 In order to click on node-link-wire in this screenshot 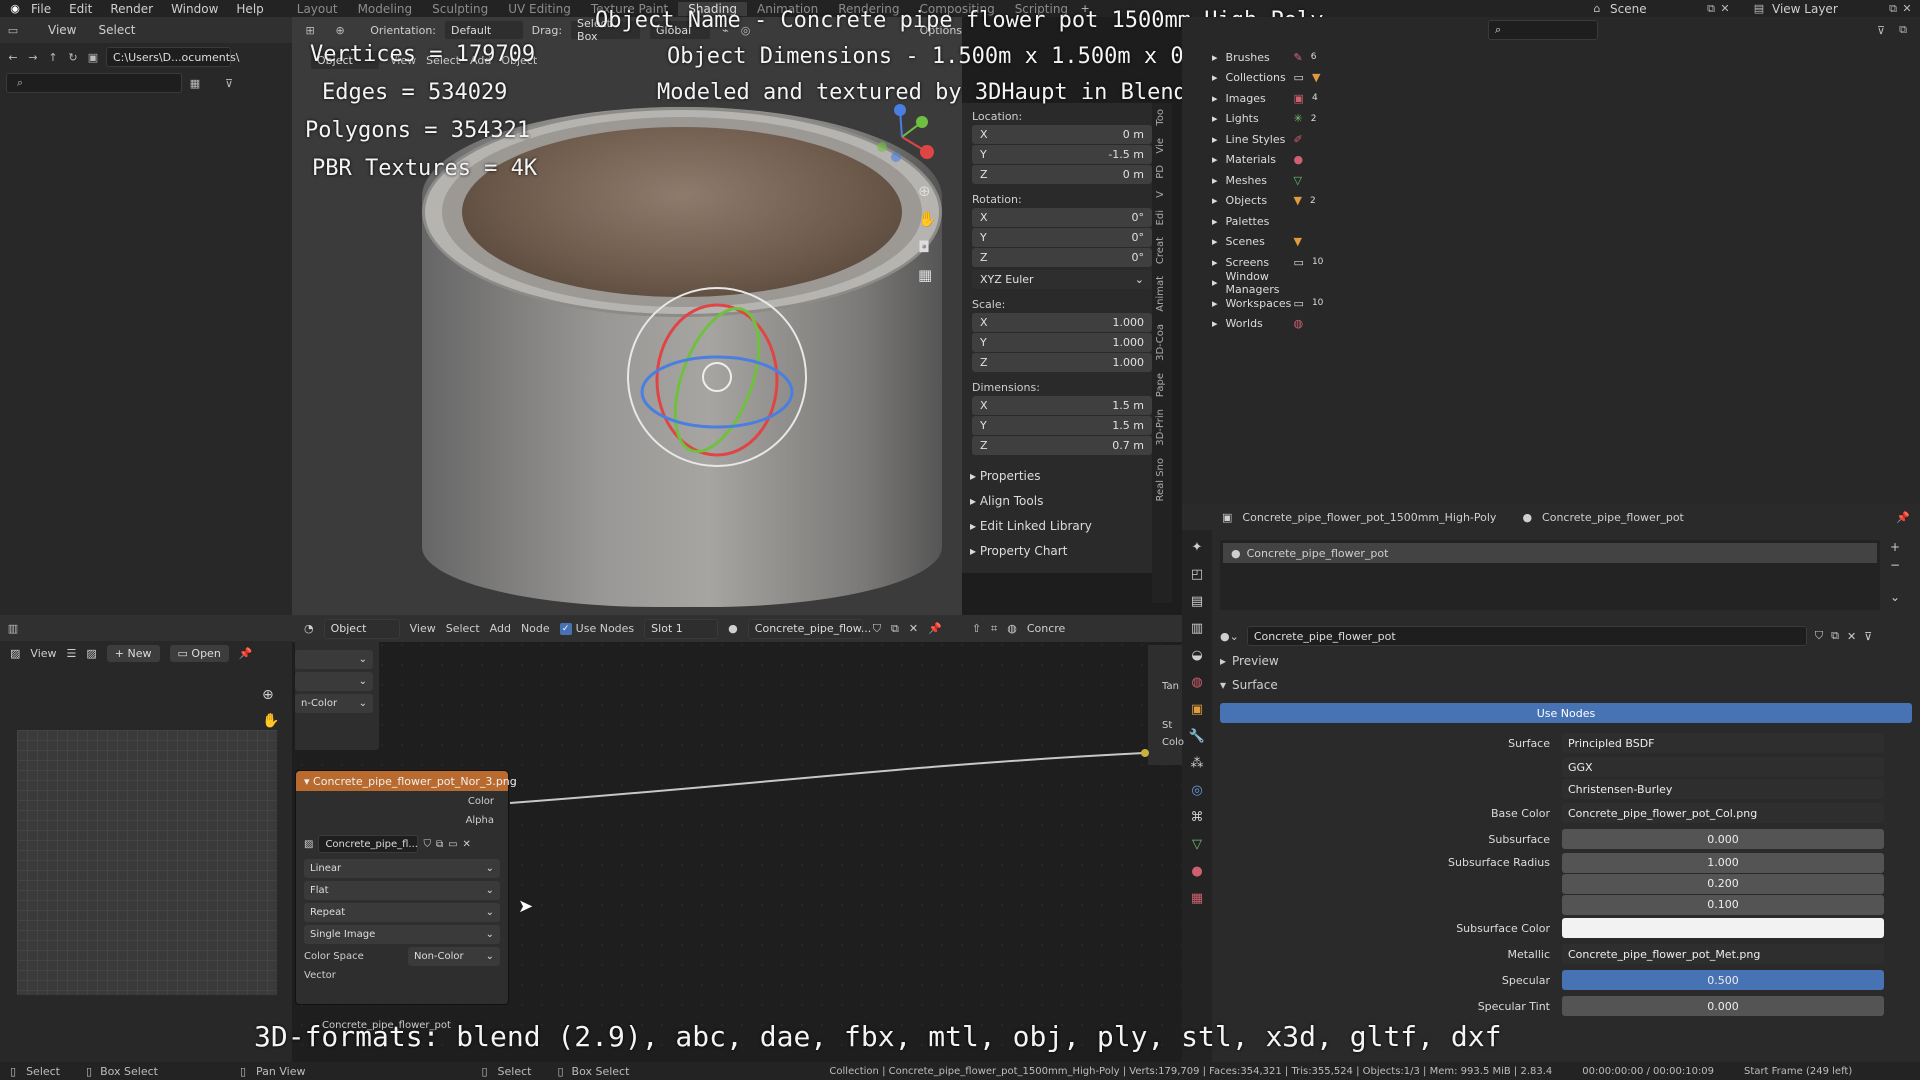, I will do `click(830, 777)`.